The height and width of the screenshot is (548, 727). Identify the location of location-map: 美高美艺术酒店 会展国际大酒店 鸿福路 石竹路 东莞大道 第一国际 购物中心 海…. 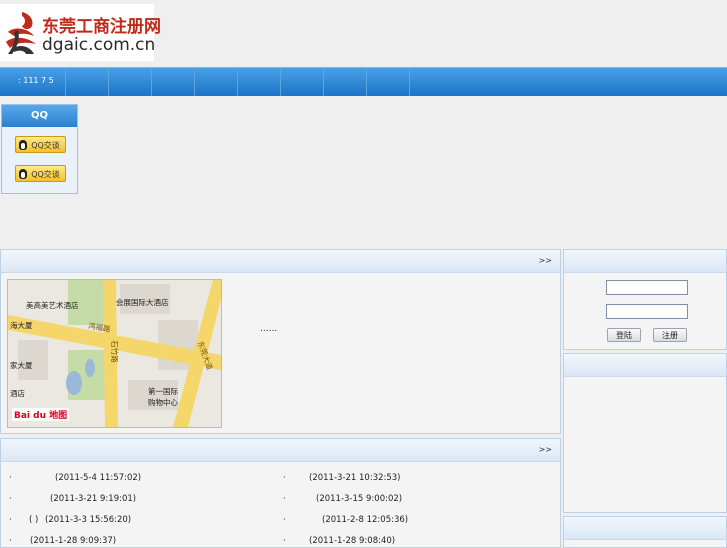
(114, 353).